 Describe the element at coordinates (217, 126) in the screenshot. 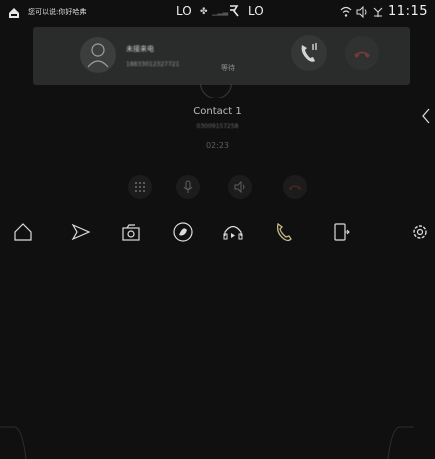

I see `contact-number: 03009157258` at that location.